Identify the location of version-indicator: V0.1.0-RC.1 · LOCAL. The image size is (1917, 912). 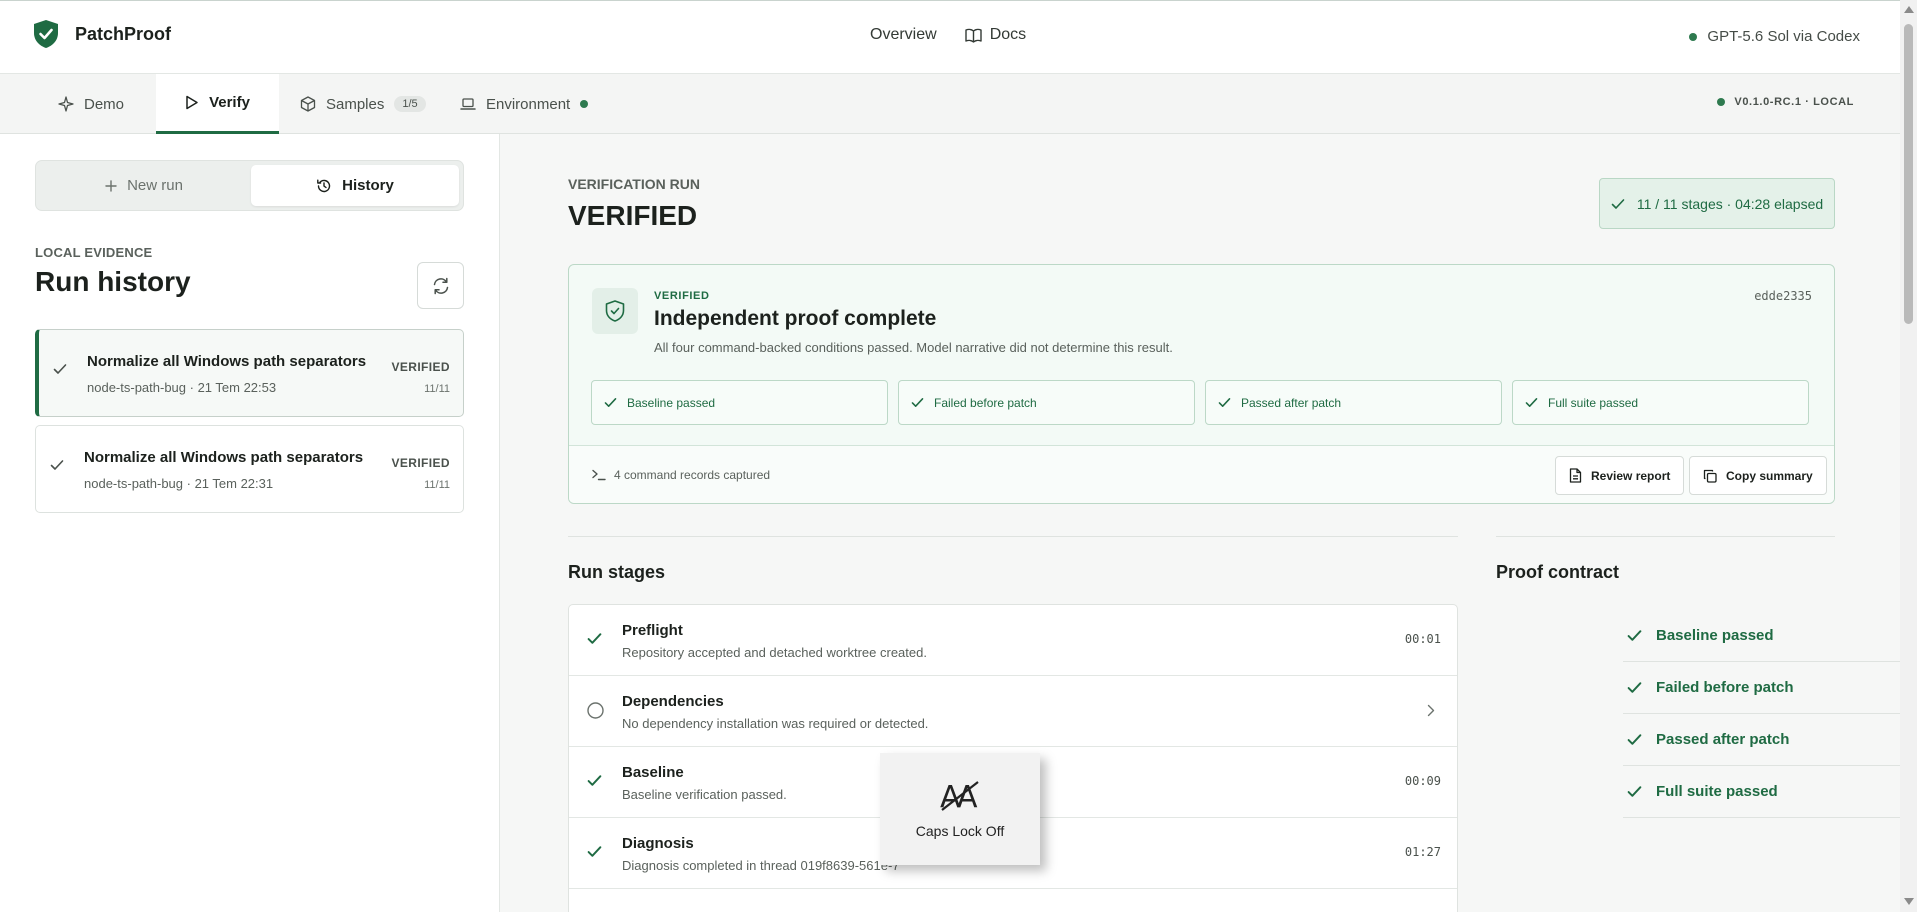
(1785, 102).